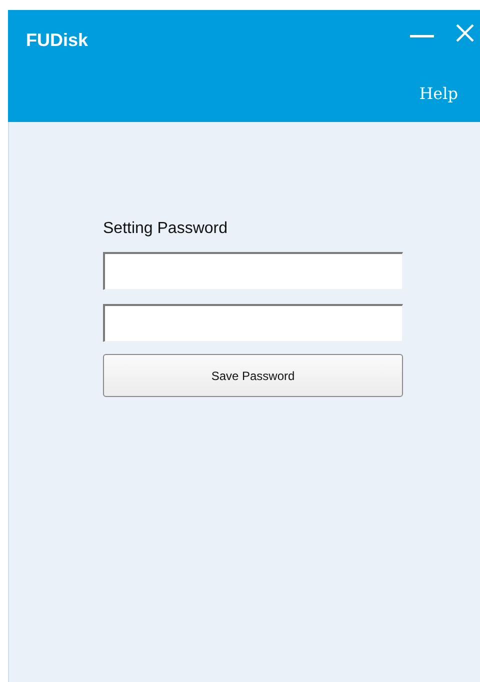  I want to click on form-heading: Setting Password, so click(166, 229).